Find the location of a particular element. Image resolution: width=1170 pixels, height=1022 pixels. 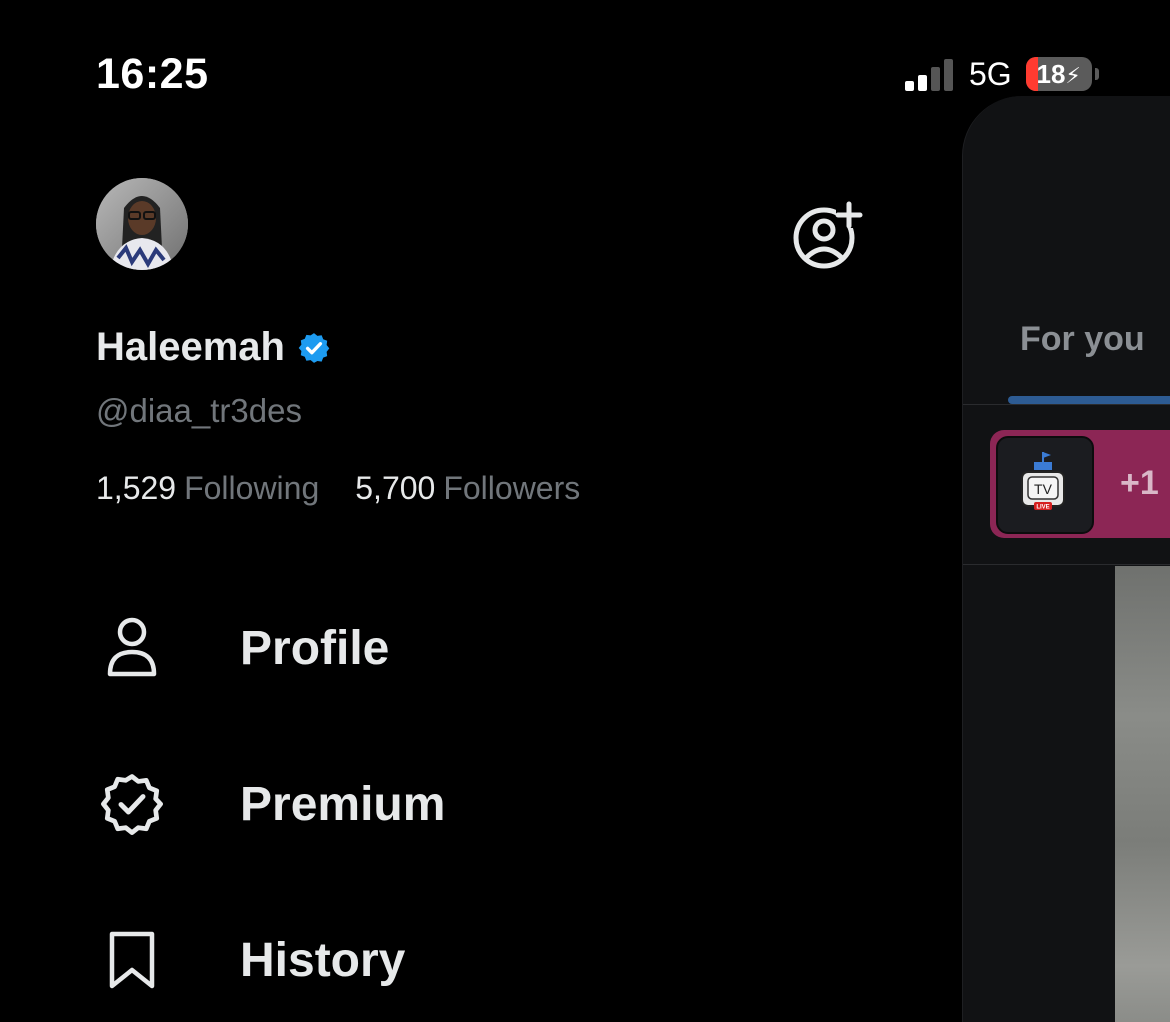

tv-logo-icon: TV LIVE is located at coordinates (1043, 481).